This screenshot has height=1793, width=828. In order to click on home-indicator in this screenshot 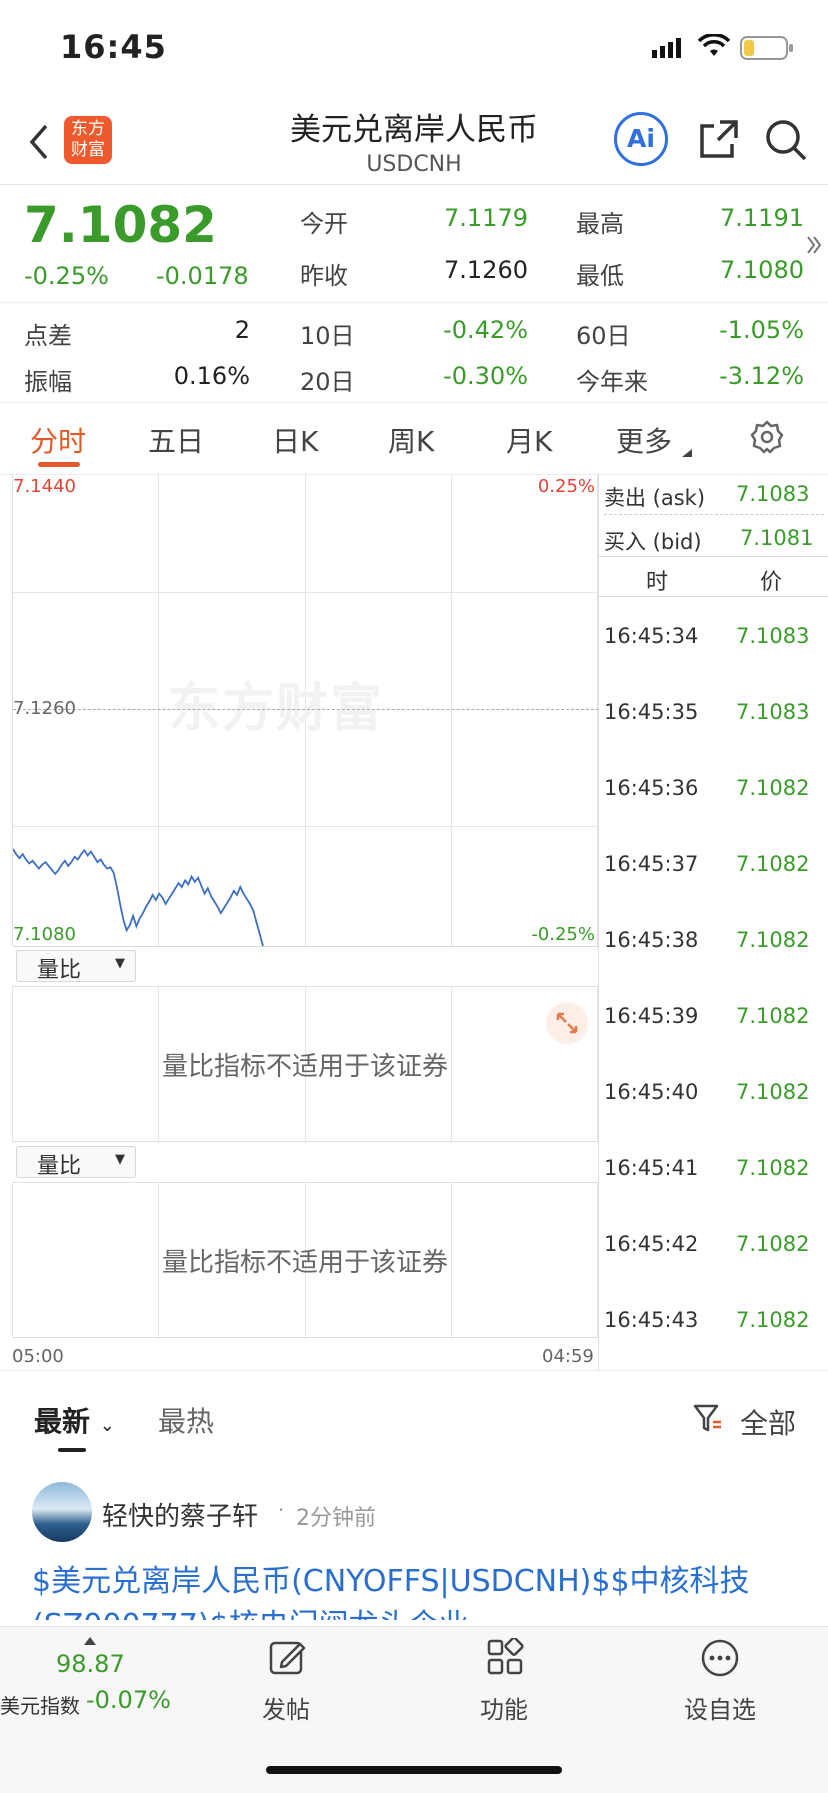, I will do `click(414, 1770)`.